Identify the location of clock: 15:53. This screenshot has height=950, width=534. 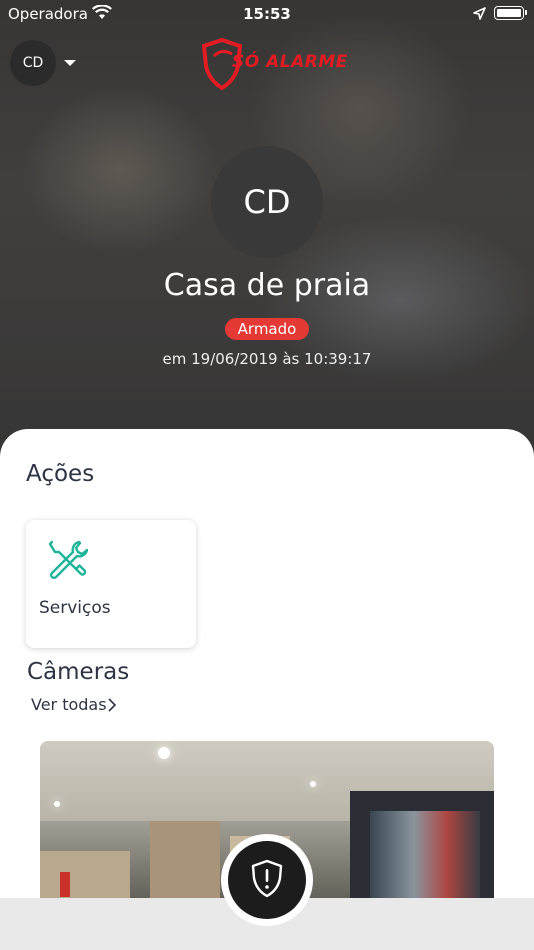
(267, 14).